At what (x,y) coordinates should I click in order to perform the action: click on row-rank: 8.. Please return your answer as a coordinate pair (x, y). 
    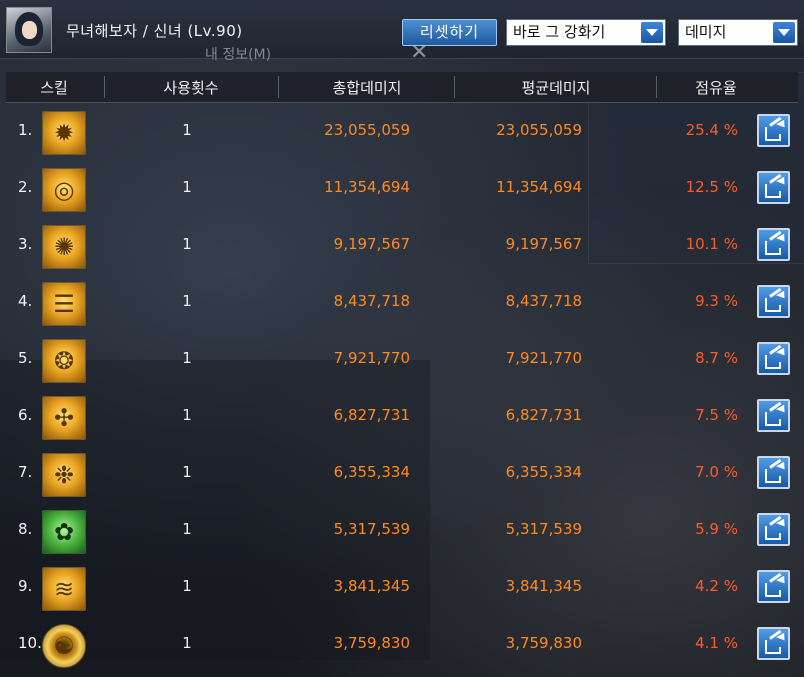
    Looking at the image, I should click on (25, 529).